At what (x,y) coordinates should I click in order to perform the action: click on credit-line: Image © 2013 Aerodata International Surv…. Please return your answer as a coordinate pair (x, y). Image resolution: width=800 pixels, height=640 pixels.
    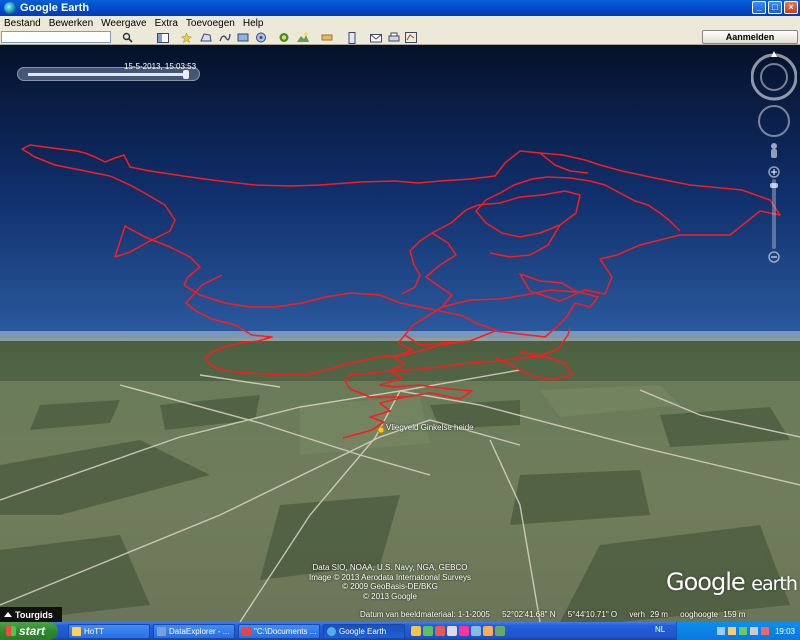
    Looking at the image, I should click on (390, 577).